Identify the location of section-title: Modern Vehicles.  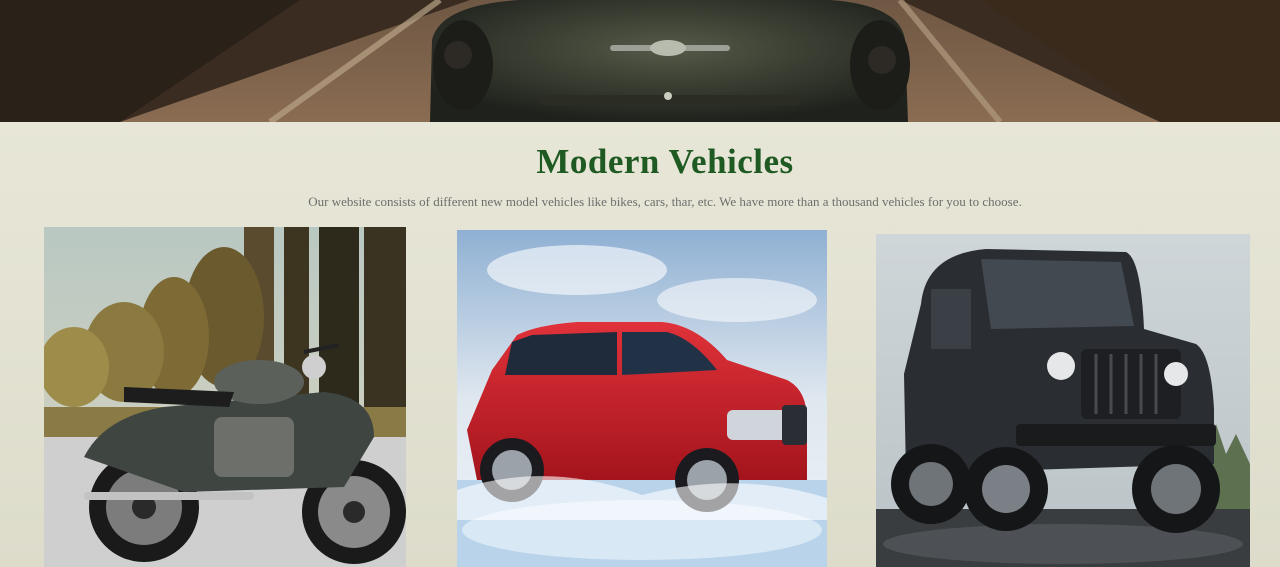
(665, 161).